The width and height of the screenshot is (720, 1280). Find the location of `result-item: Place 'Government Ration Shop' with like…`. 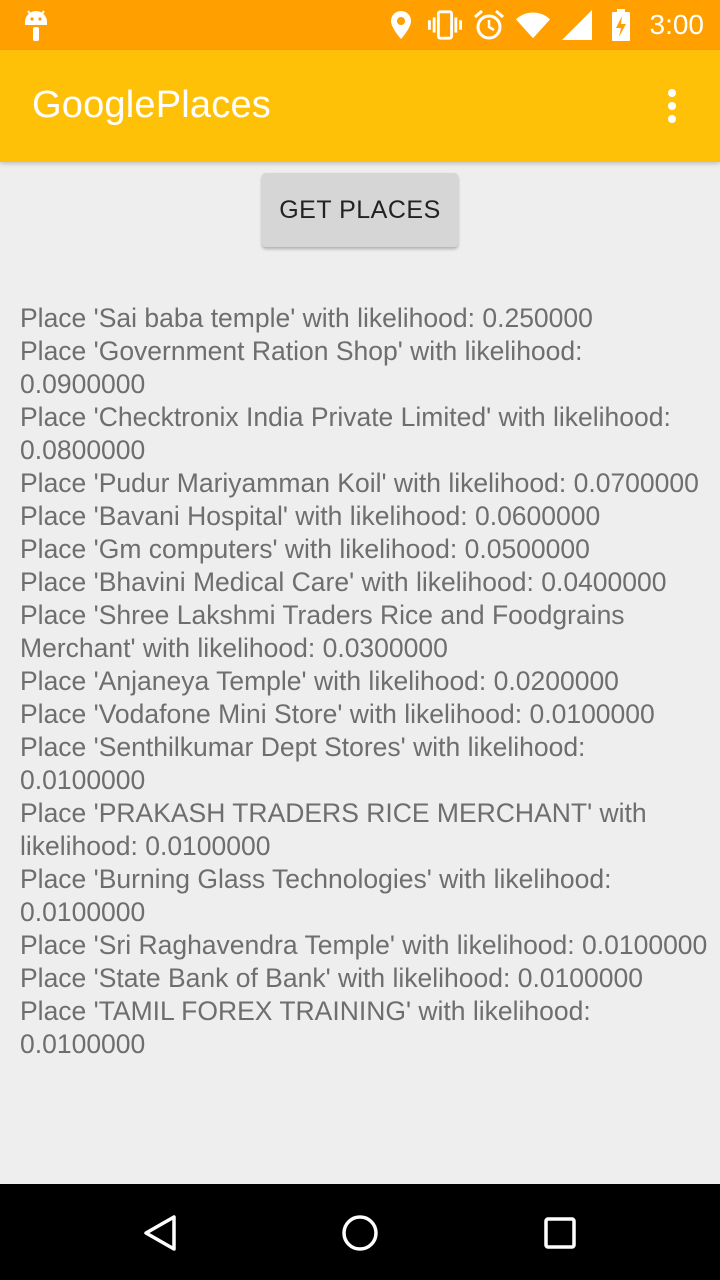

result-item: Place 'Government Ration Shop' with like… is located at coordinates (301, 367).